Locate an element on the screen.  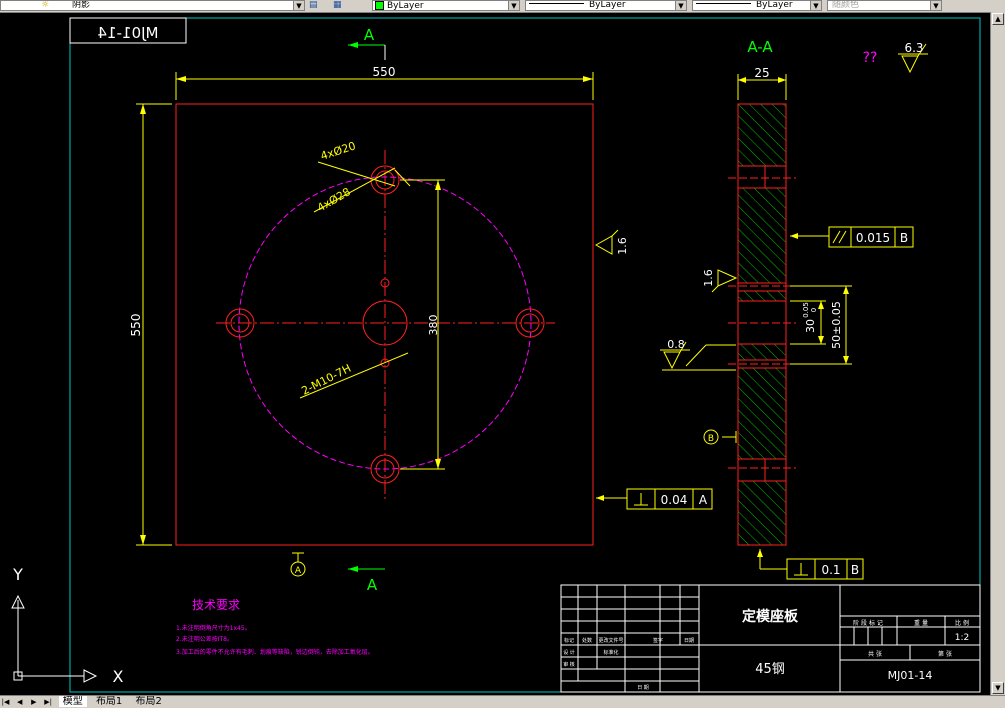
tb-h-date: 日期 is located at coordinates (689, 641).